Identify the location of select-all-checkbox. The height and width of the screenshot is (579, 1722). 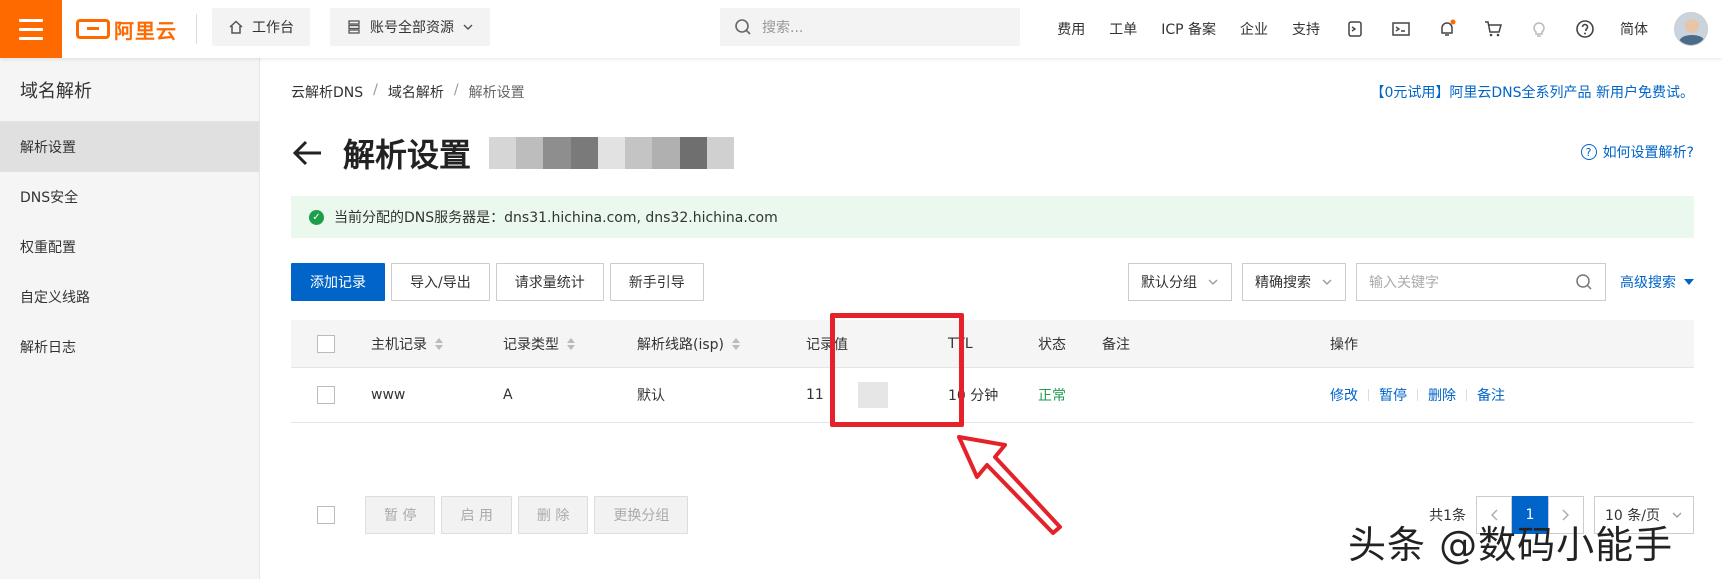
(326, 343).